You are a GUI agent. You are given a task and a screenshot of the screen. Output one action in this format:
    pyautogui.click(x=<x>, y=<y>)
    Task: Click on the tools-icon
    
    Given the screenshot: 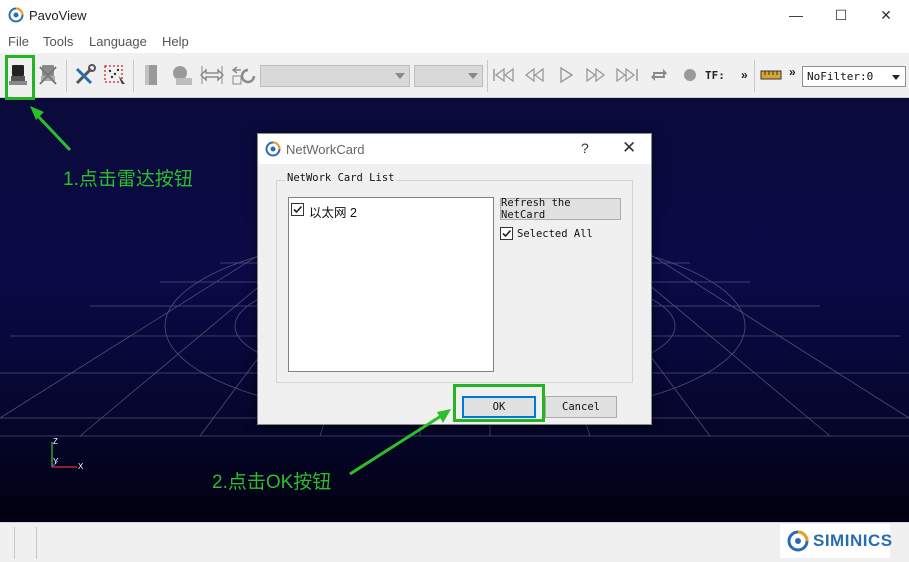 What is the action you would take?
    pyautogui.click(x=85, y=74)
    